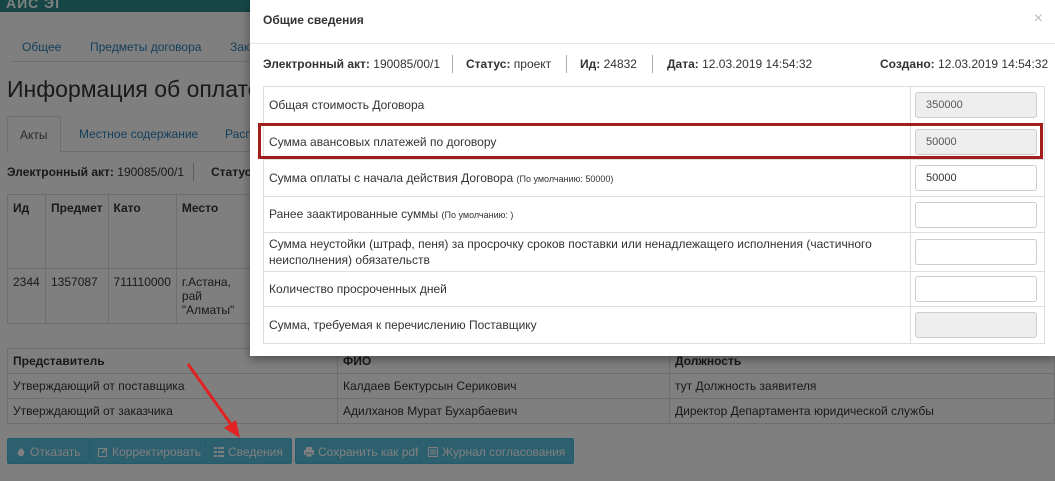  Describe the element at coordinates (740, 64) in the screenshot. I see `act-date: Дата: 12.03.2019 14:54:32` at that location.